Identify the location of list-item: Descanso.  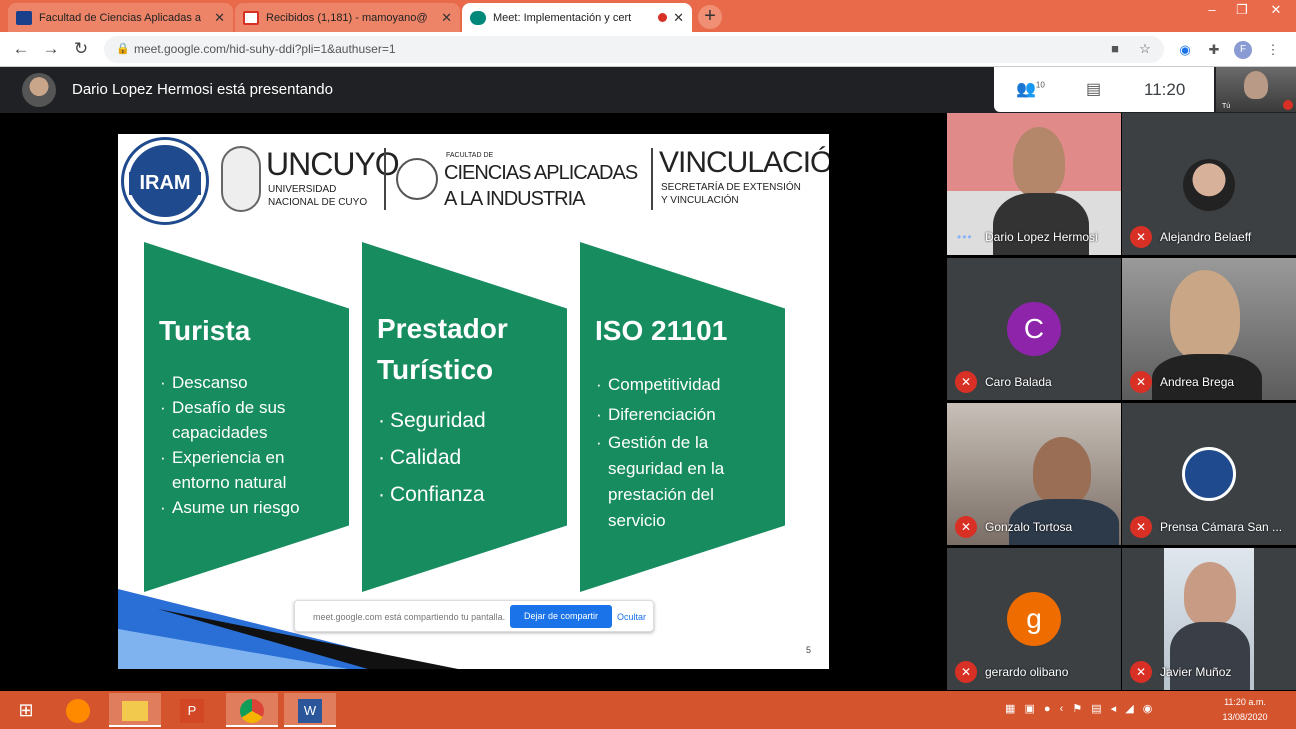
(235, 382).